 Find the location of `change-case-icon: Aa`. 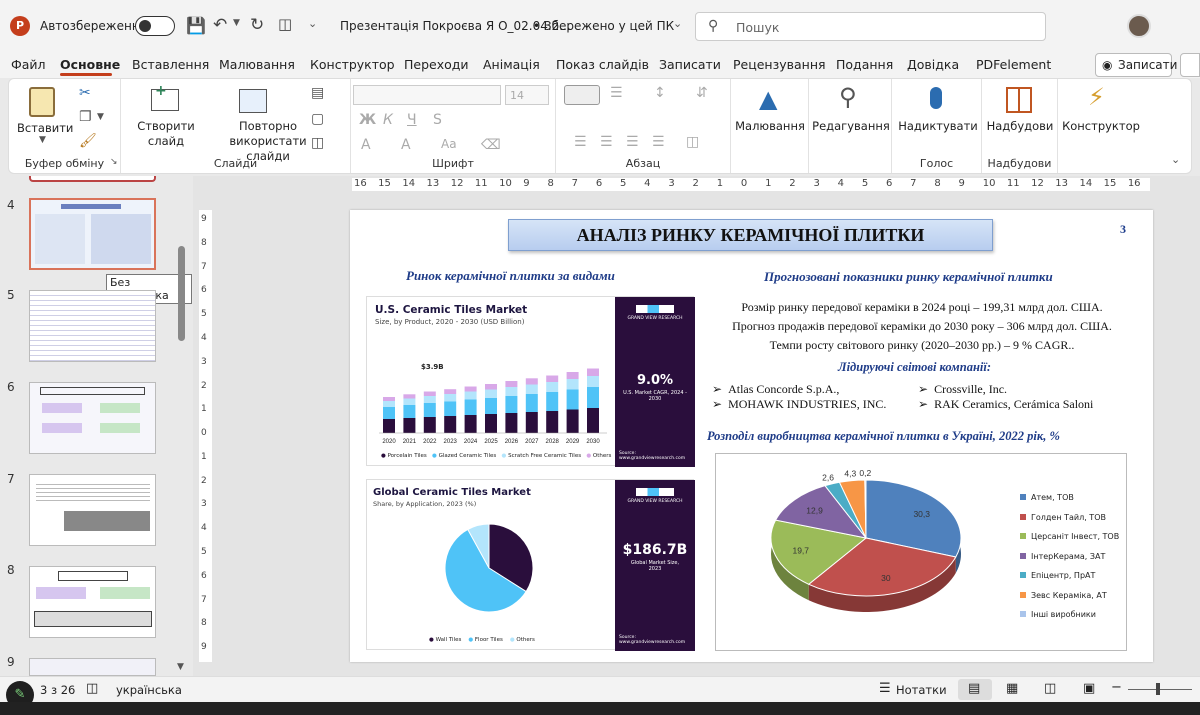

change-case-icon: Aa is located at coordinates (449, 144).